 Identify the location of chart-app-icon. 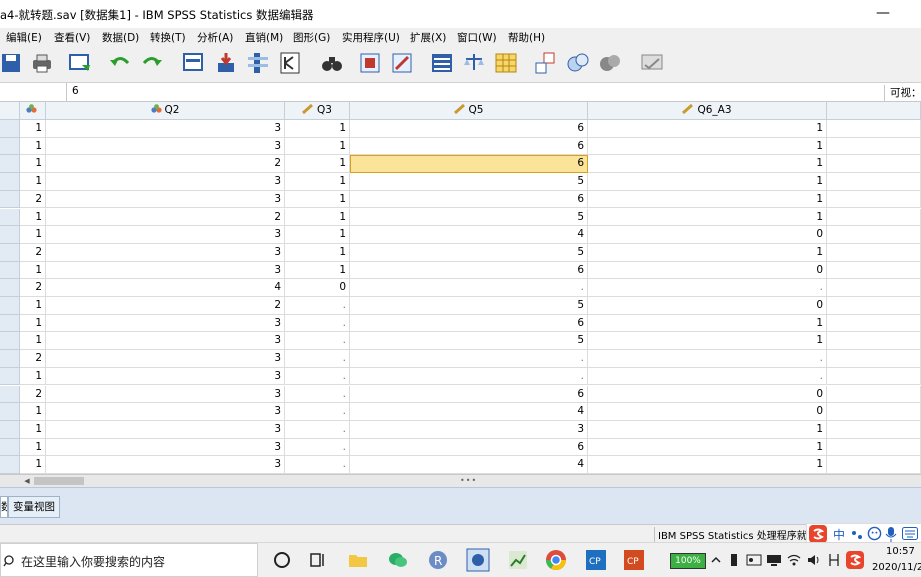
(518, 560).